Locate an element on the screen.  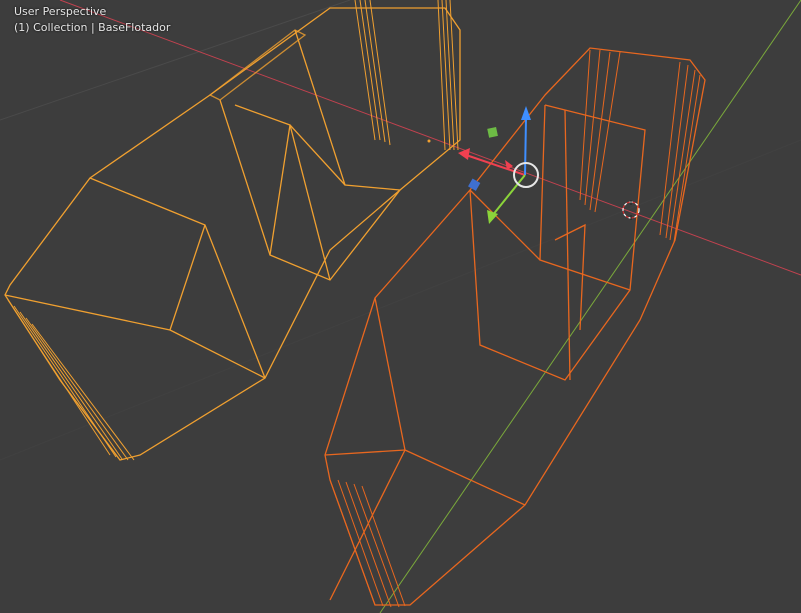
gizmo-y-axis is located at coordinates (508, 195).